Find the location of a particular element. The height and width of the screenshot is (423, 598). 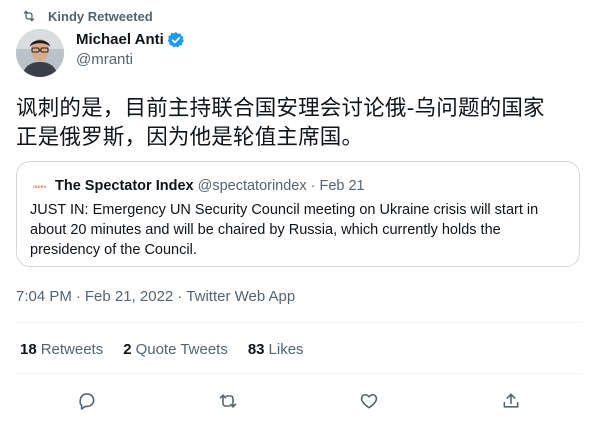

avatar is located at coordinates (40, 53).